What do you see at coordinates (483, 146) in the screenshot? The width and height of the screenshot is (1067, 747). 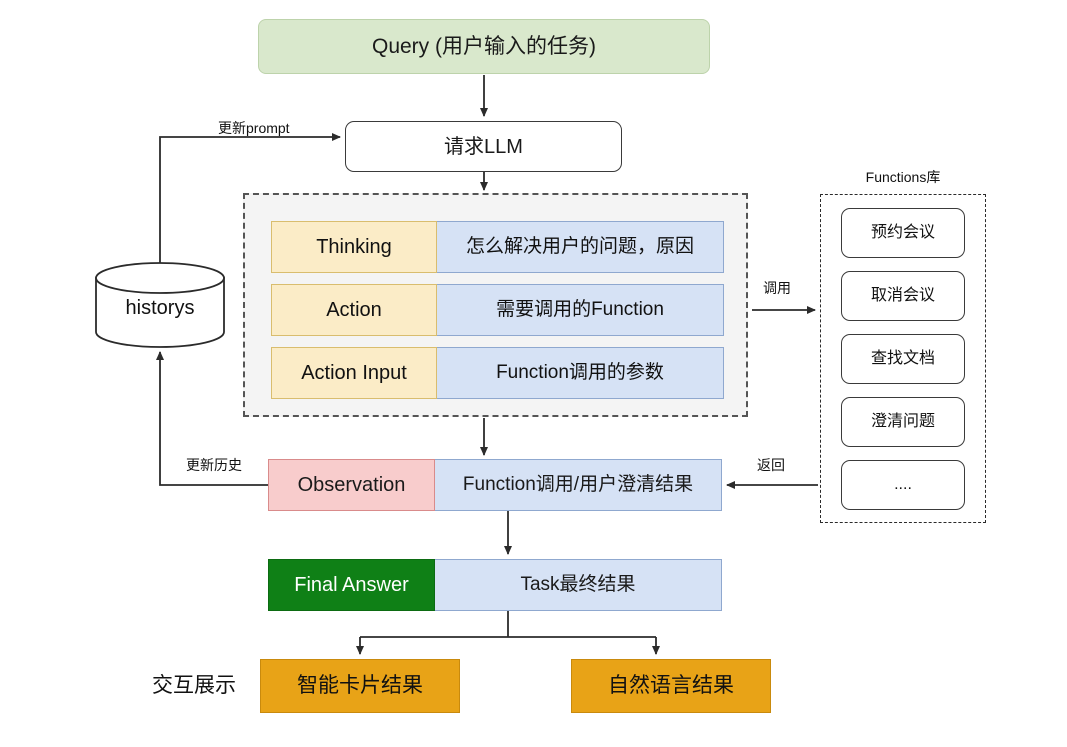 I see `request-llm-node: 请求LLM` at bounding box center [483, 146].